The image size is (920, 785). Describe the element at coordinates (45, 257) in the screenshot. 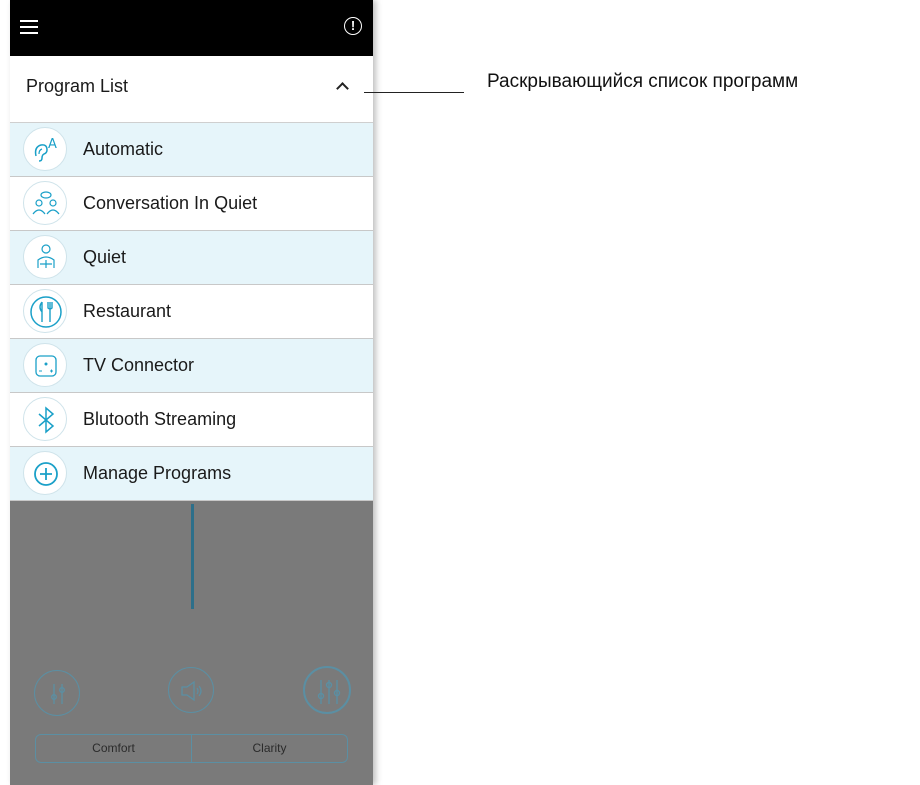

I see `reading-person-icon` at that location.